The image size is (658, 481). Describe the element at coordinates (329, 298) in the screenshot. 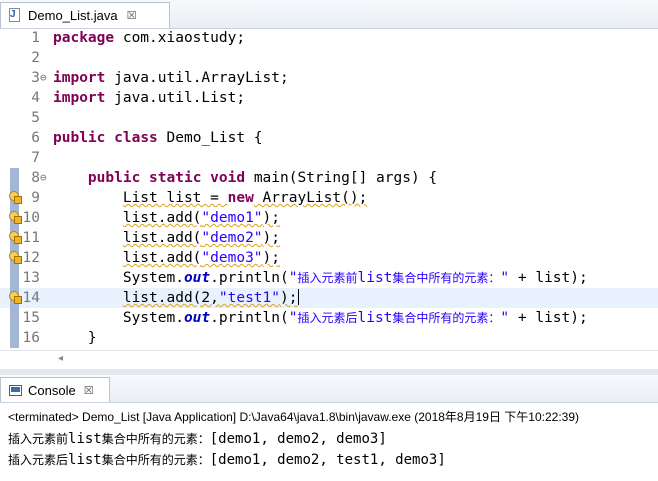

I see `code-line-current: 14 list.add(2,"test1");` at that location.